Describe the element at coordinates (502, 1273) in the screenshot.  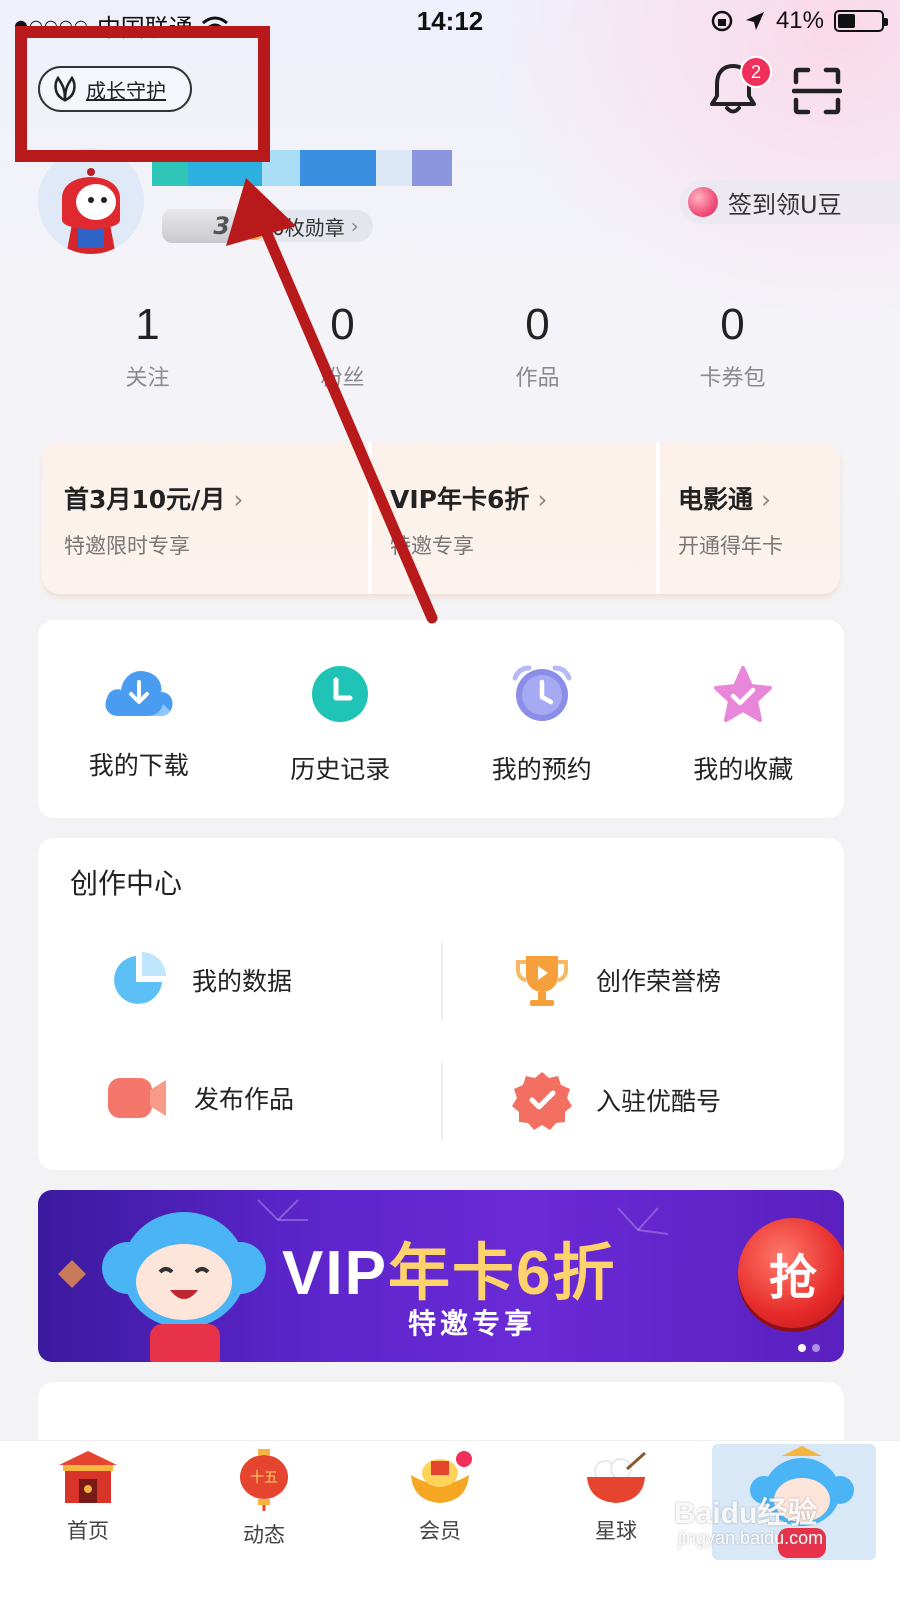
I see `banner-headline-offer: 年卡6折` at that location.